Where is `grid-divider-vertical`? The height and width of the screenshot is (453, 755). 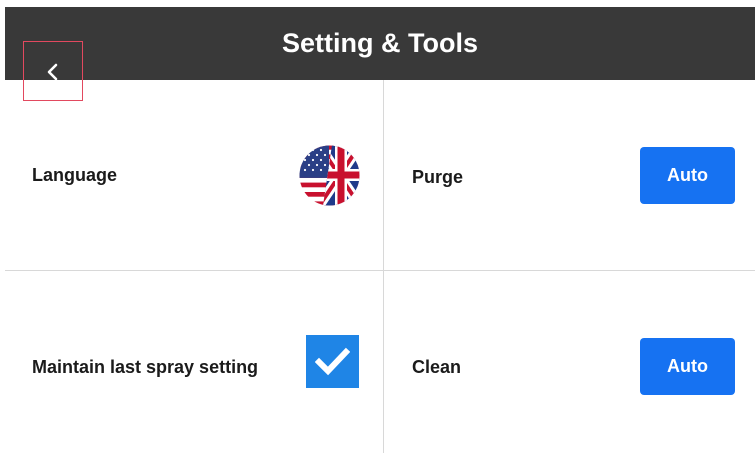 grid-divider-vertical is located at coordinates (383, 266).